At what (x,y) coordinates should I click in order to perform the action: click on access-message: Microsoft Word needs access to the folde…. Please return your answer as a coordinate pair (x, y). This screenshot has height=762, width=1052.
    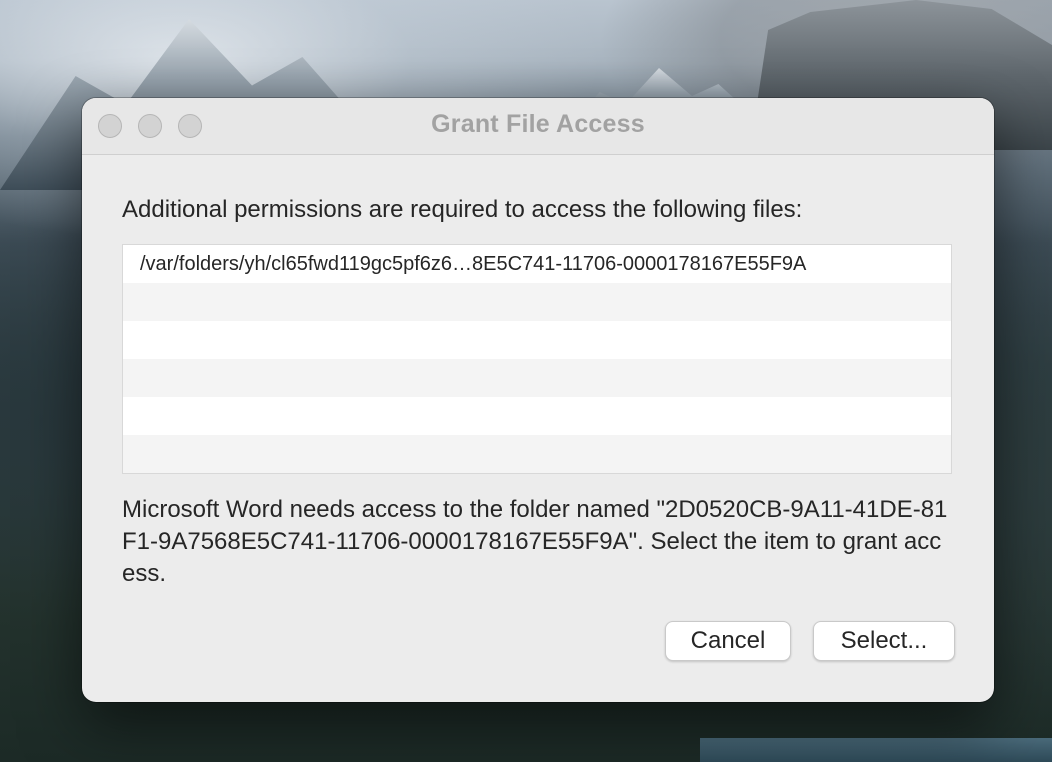
    Looking at the image, I should click on (535, 541).